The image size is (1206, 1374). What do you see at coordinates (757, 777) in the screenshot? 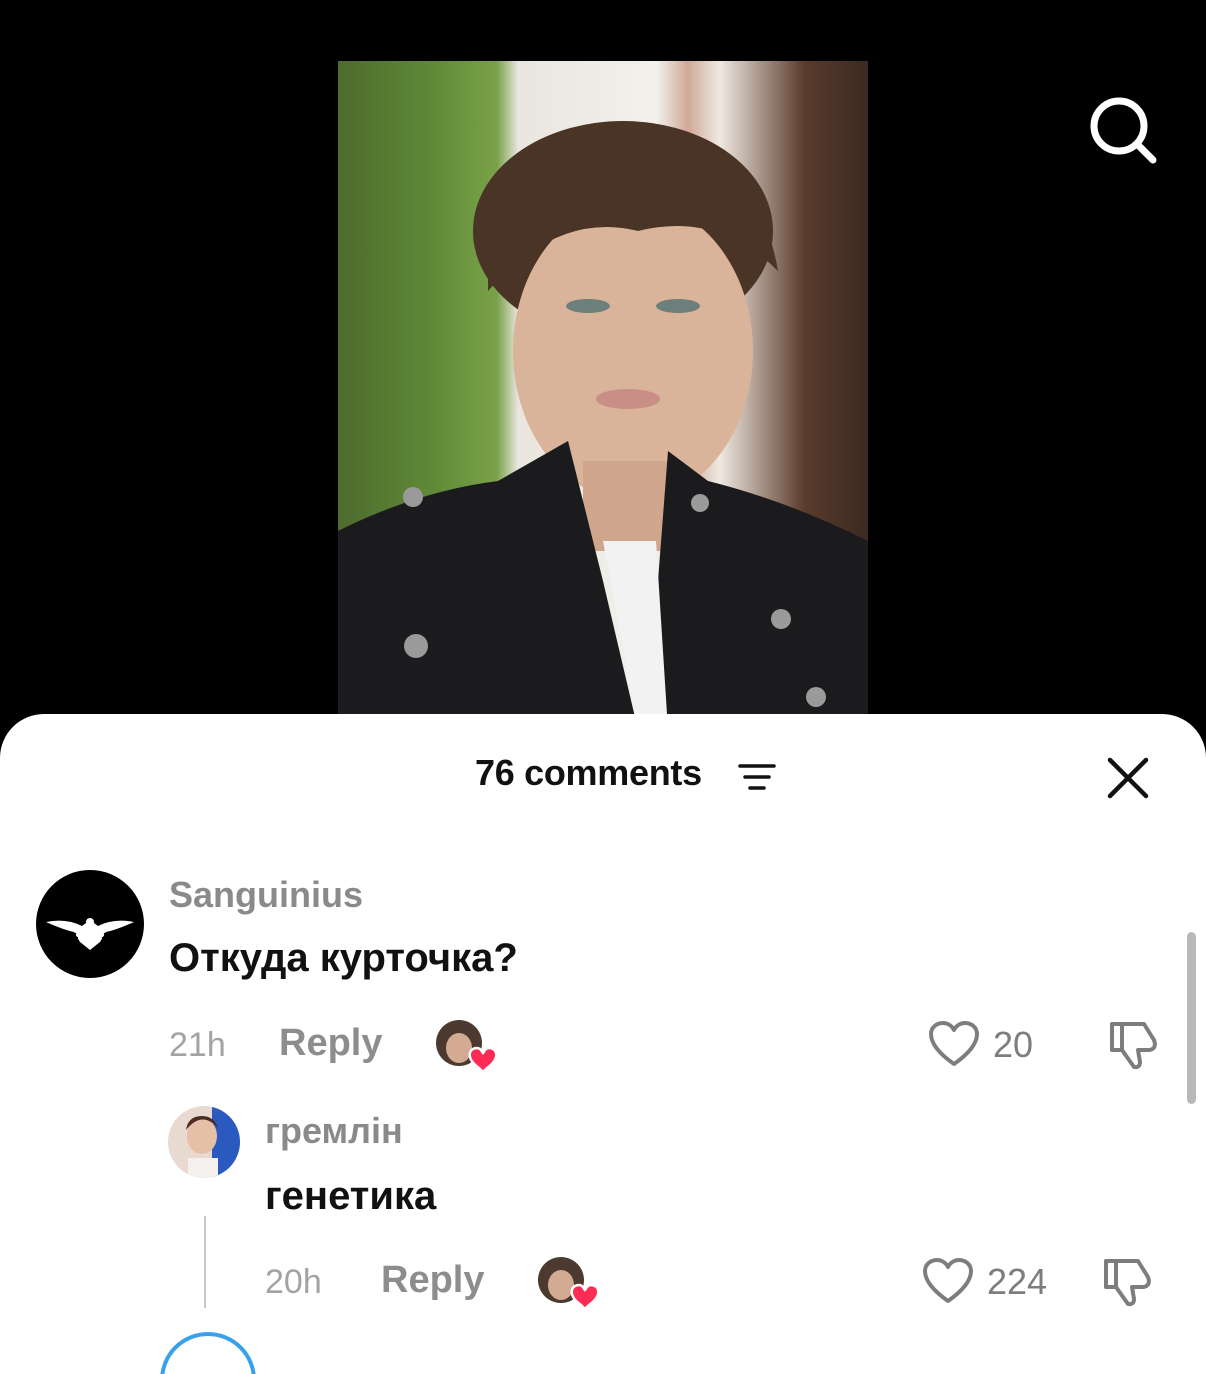
I see `sort-filter-icon` at bounding box center [757, 777].